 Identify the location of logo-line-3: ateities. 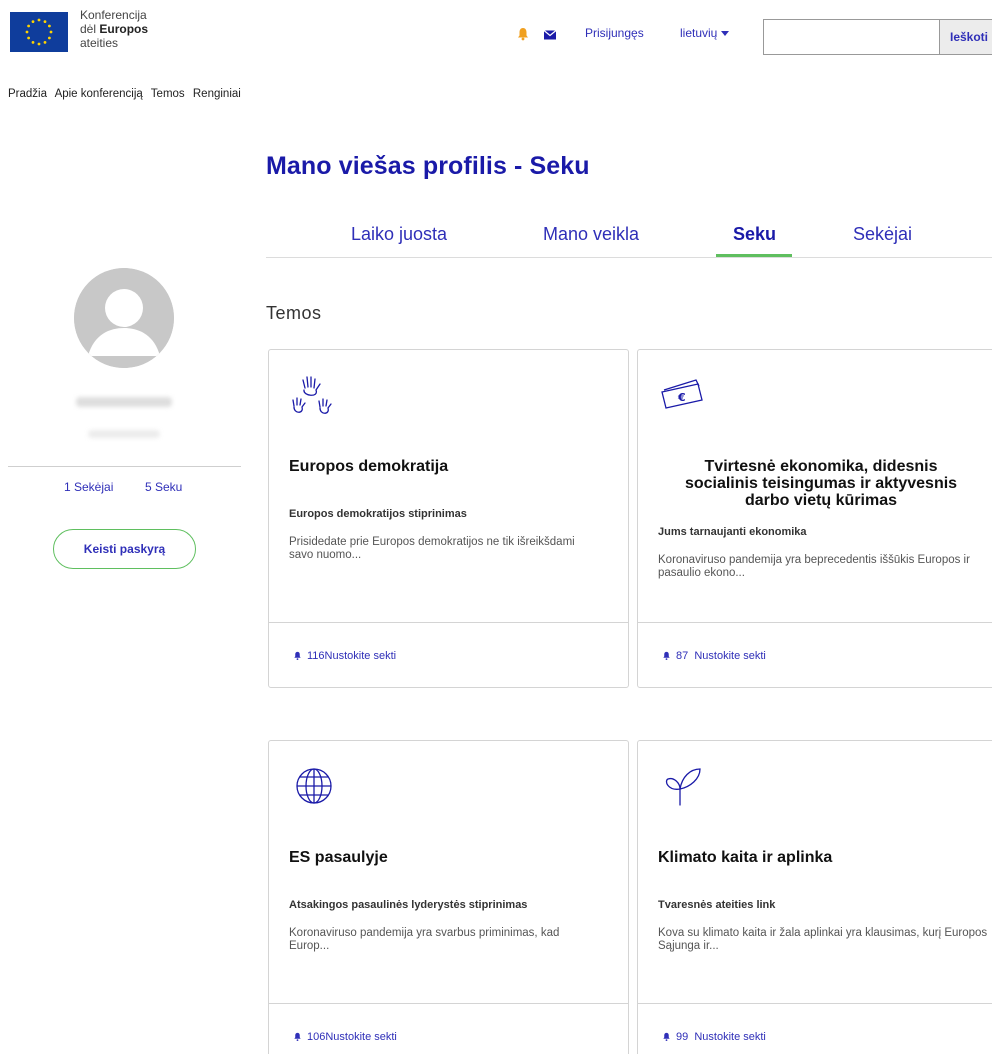
(99, 43).